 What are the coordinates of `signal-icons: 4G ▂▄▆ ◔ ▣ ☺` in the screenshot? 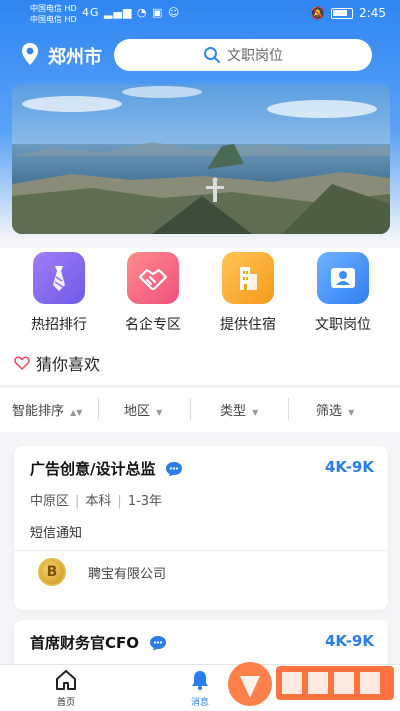 It's located at (131, 12).